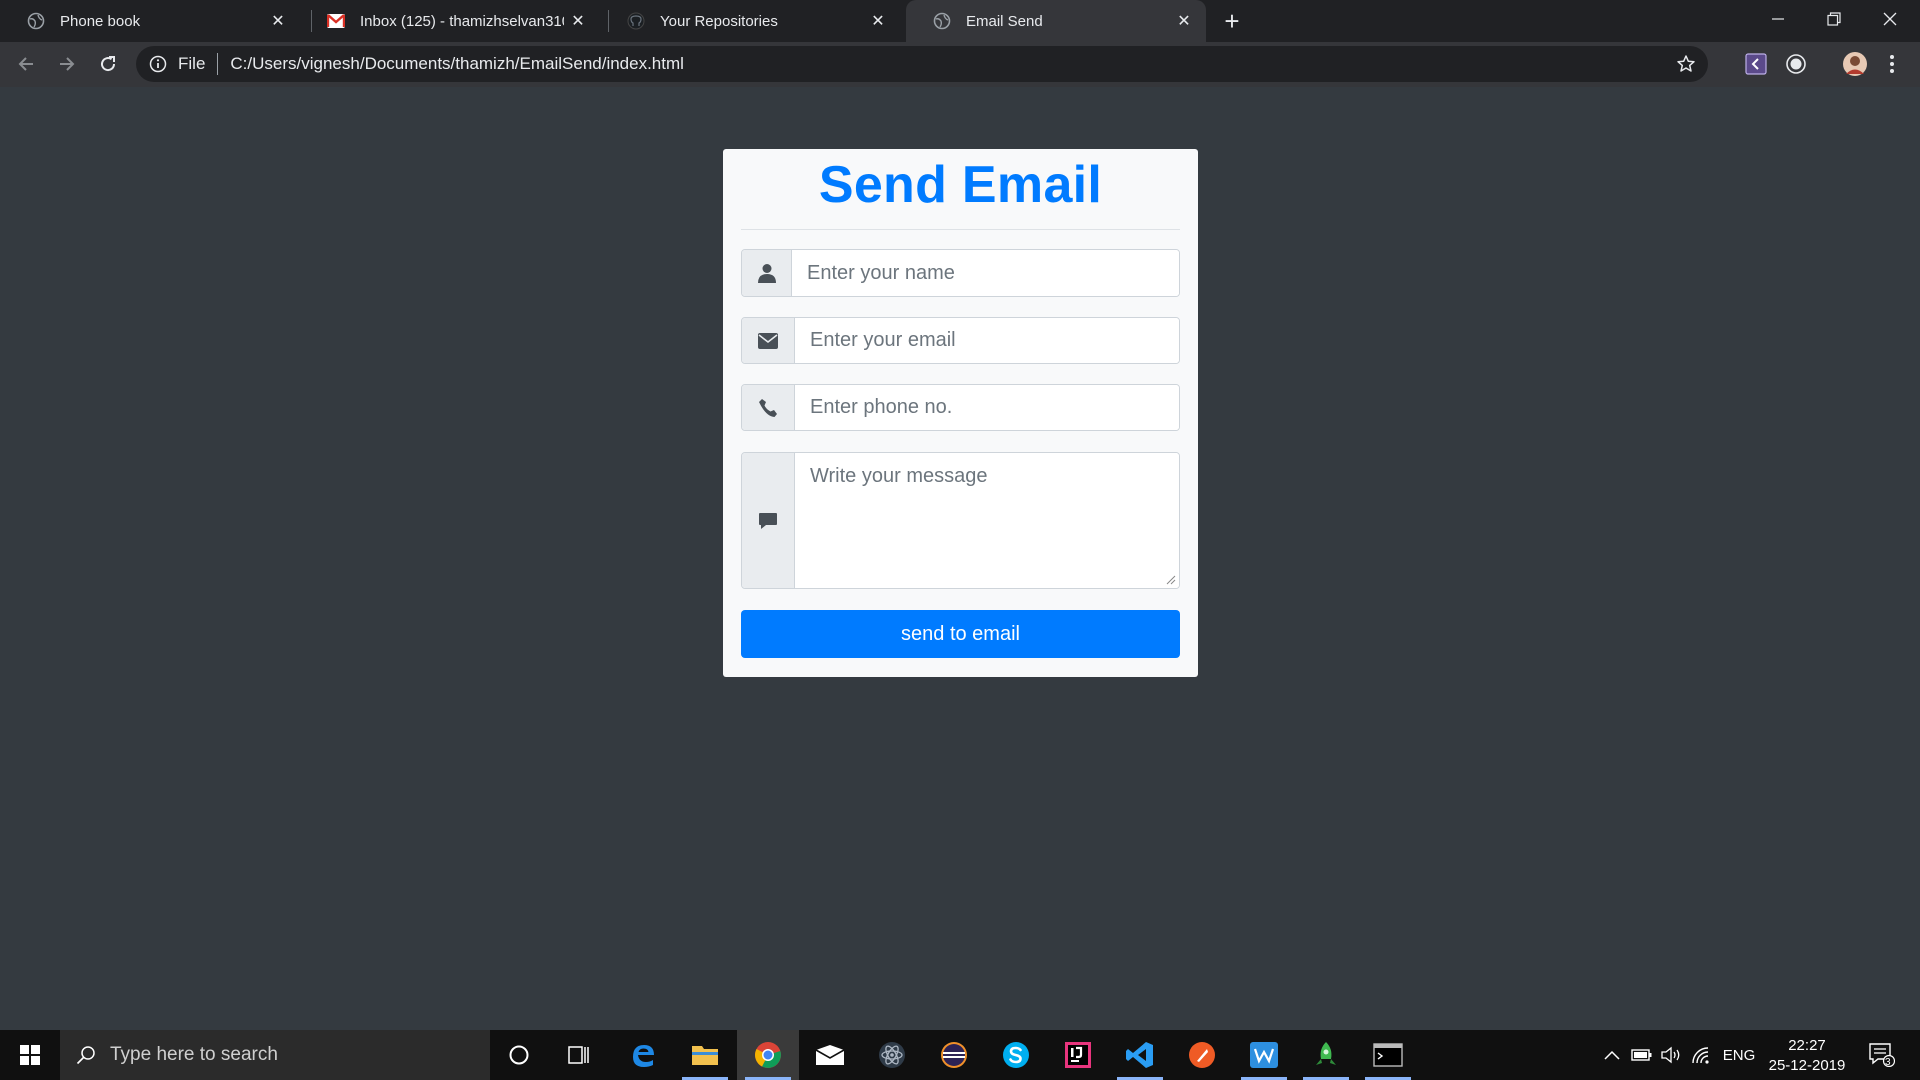  I want to click on clock-date: 25-12-2019, so click(1807, 1065).